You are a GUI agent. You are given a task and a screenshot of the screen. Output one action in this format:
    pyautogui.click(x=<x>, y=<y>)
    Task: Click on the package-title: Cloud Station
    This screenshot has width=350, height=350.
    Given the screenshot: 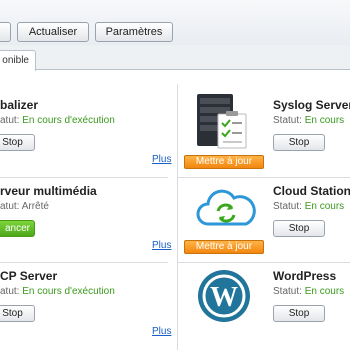 What is the action you would take?
    pyautogui.click(x=311, y=191)
    